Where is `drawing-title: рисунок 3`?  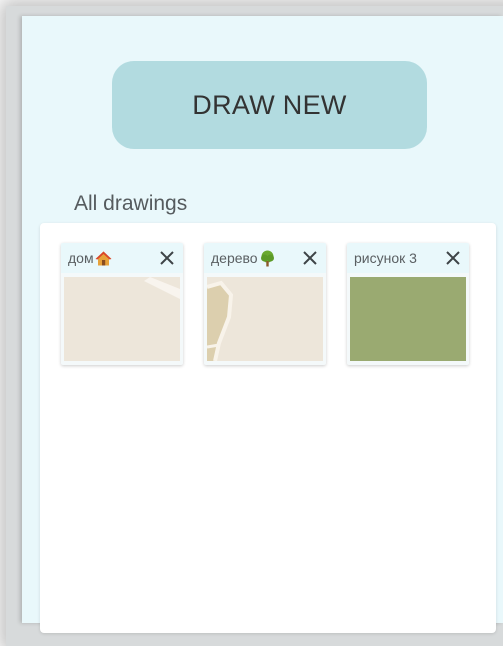 drawing-title: рисунок 3 is located at coordinates (385, 258).